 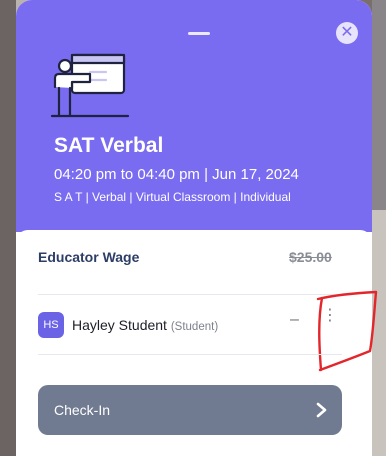 I want to click on educator-wage-label: Educator Wage, so click(x=89, y=257).